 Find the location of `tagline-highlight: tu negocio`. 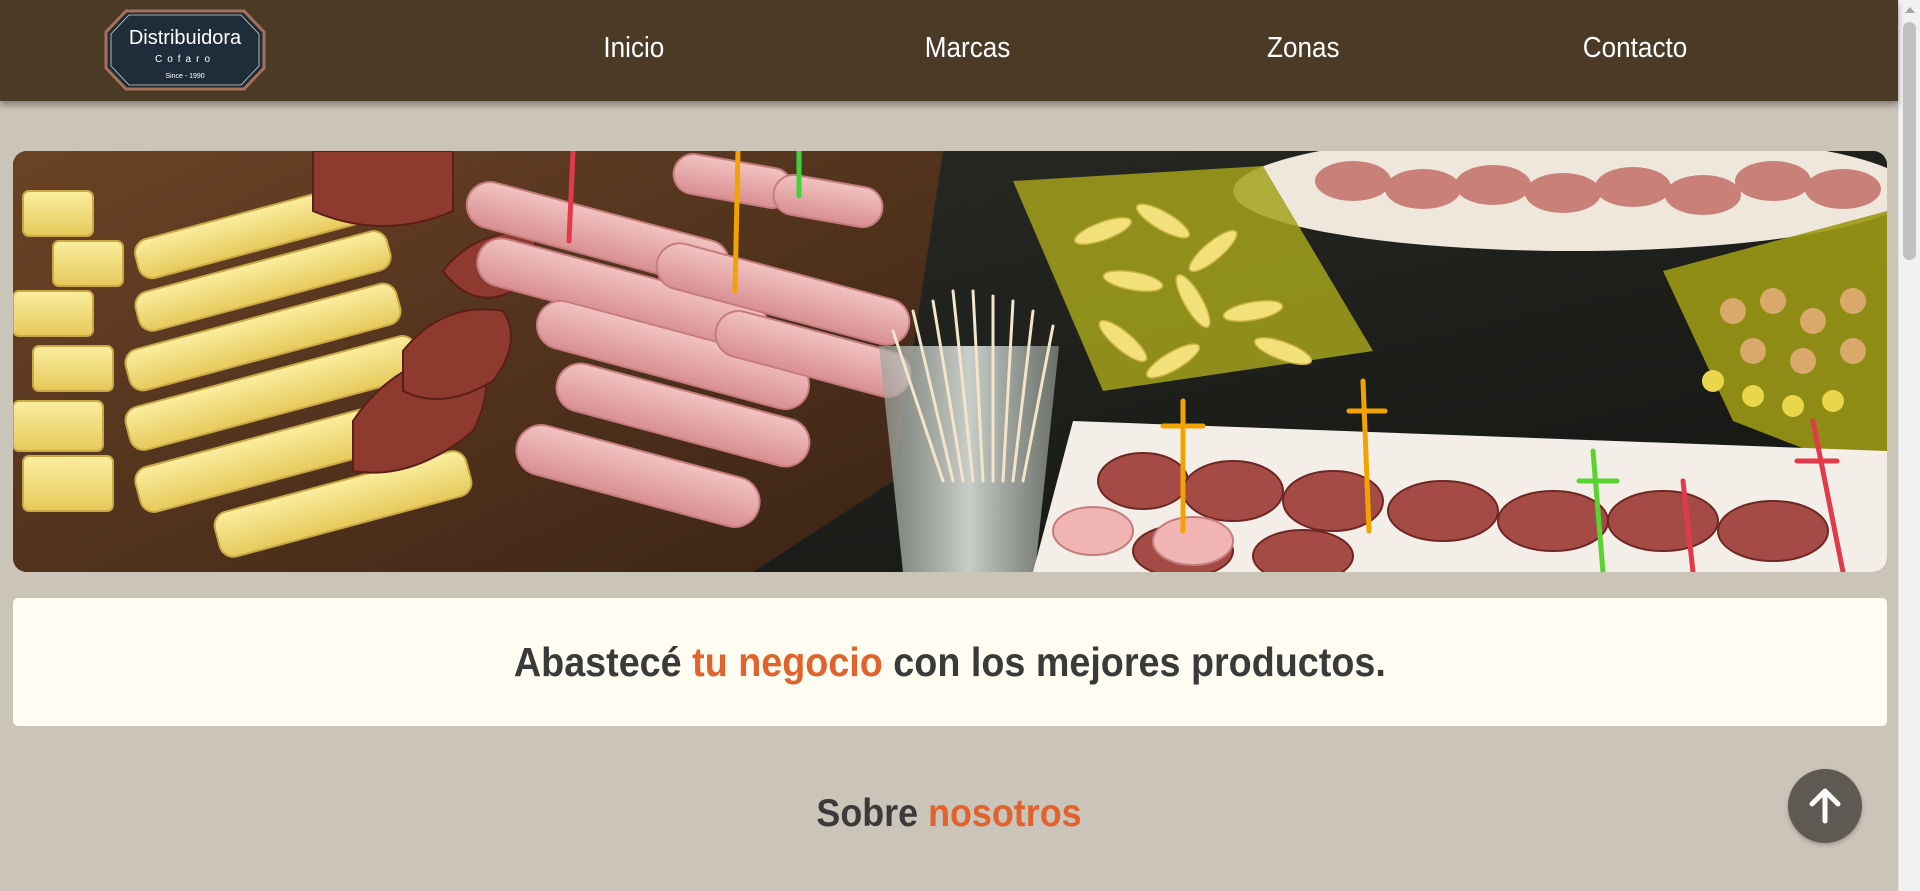

tagline-highlight: tu negocio is located at coordinates (787, 661).